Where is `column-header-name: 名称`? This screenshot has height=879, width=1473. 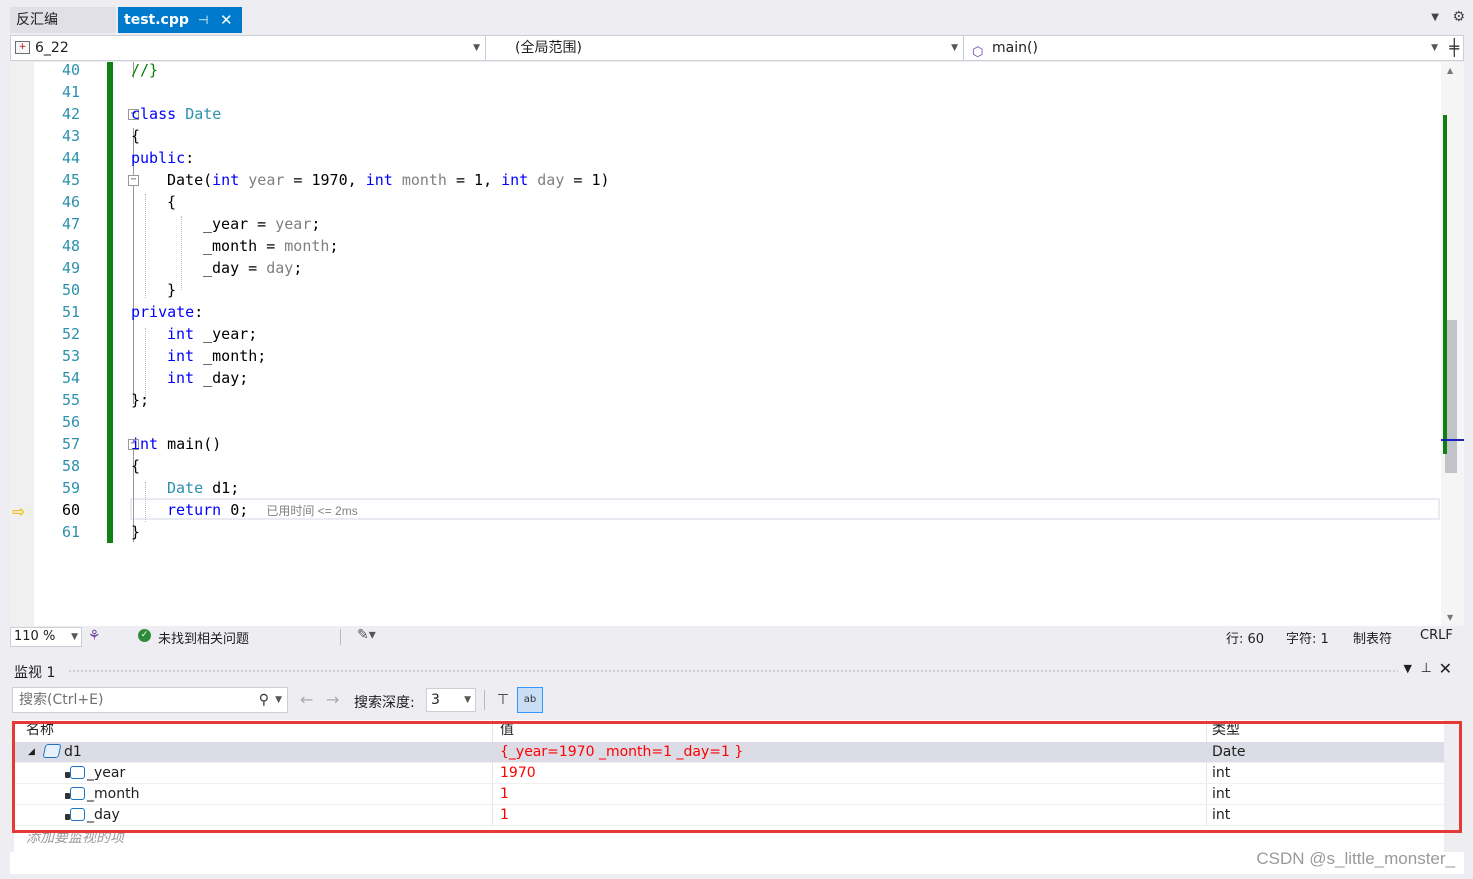
column-header-name: 名称 is located at coordinates (40, 730).